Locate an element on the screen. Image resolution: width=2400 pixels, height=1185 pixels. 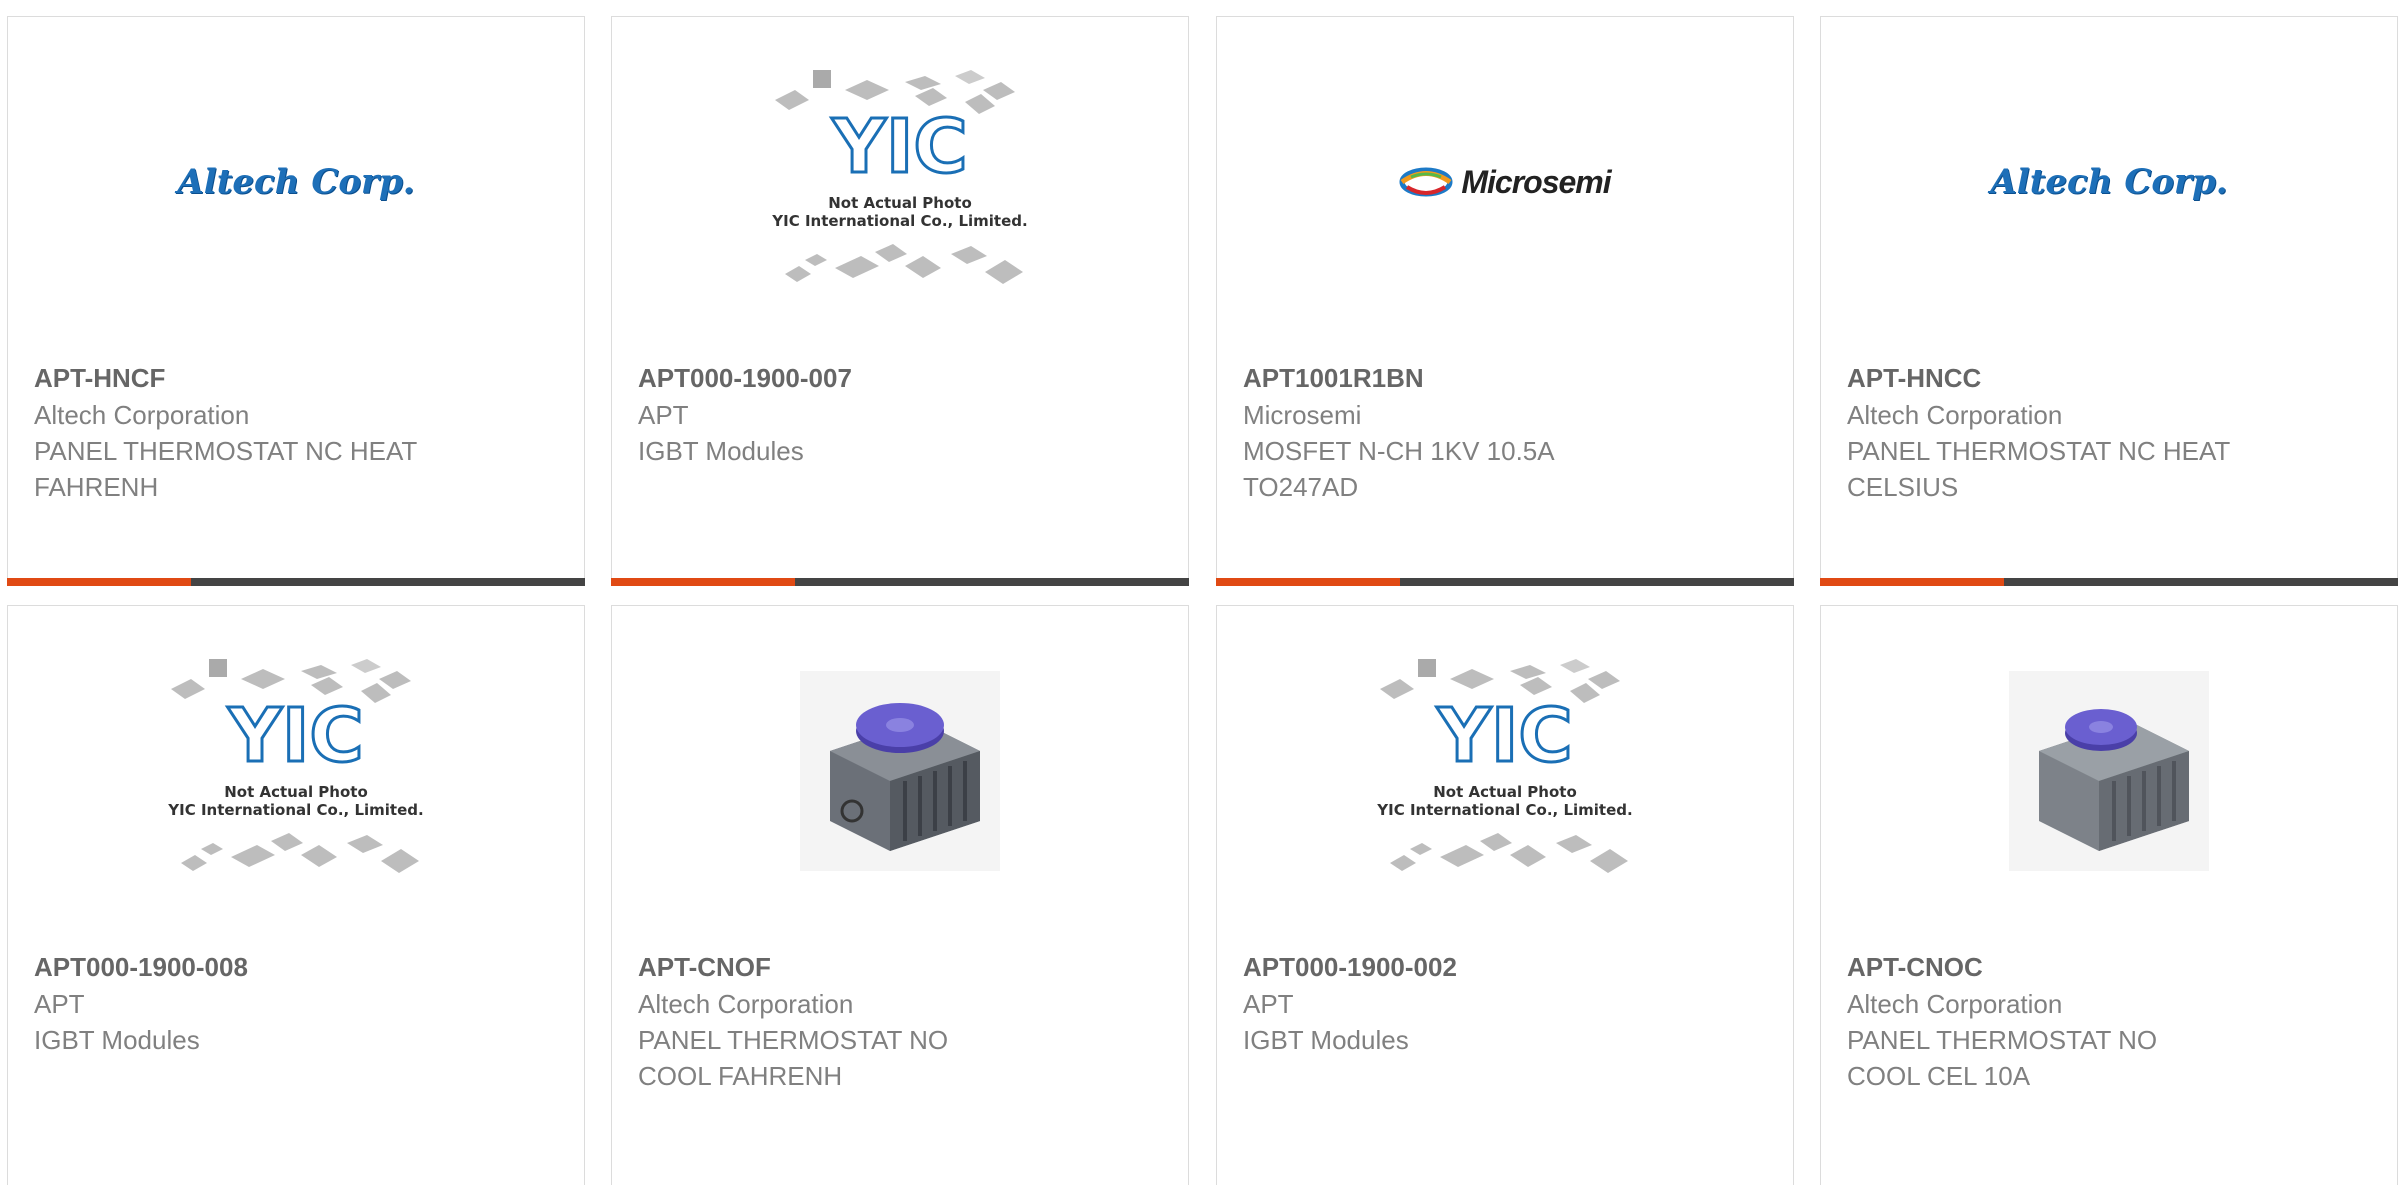
microsemi-logo: Microsemi is located at coordinates (1505, 182).